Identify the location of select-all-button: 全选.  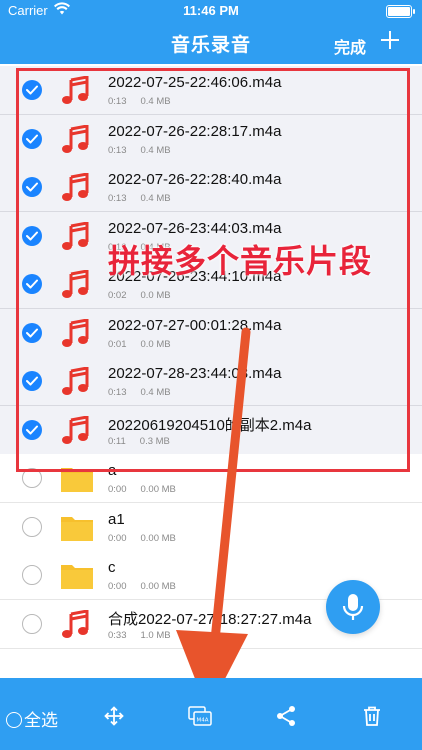
(32, 718).